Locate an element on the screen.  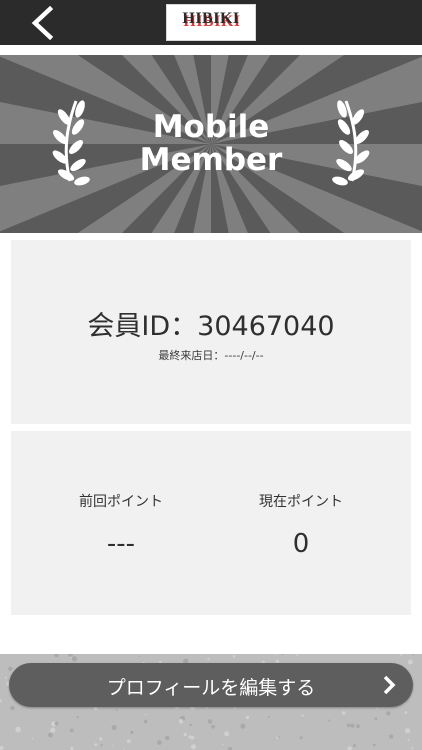
last-visit-value: ----/--/-- is located at coordinates (244, 355).